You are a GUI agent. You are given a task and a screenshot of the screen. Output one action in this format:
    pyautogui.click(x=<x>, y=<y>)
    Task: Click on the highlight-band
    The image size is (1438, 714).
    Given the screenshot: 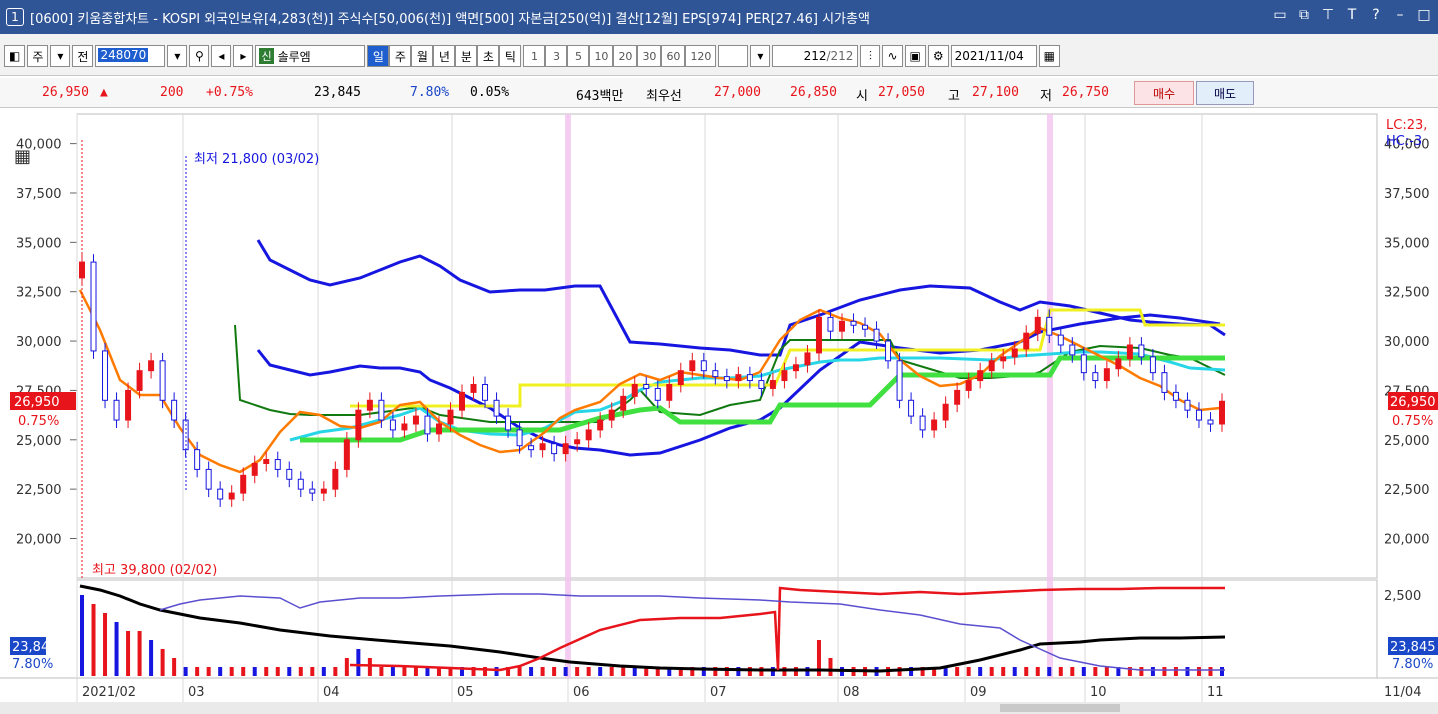 What is the action you would take?
    pyautogui.click(x=568, y=396)
    